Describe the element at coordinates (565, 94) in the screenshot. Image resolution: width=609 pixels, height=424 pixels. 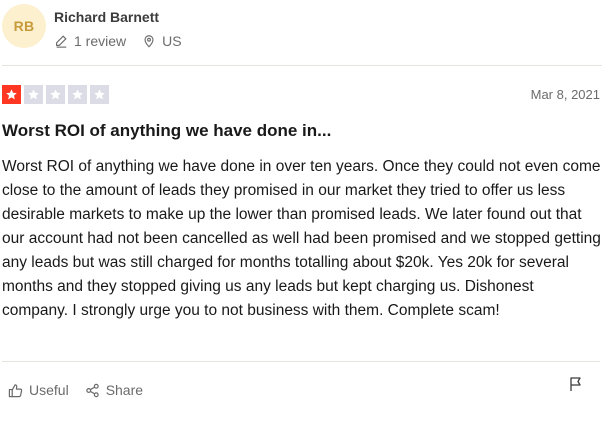
I see `review-date: Mar 8, 2021` at that location.